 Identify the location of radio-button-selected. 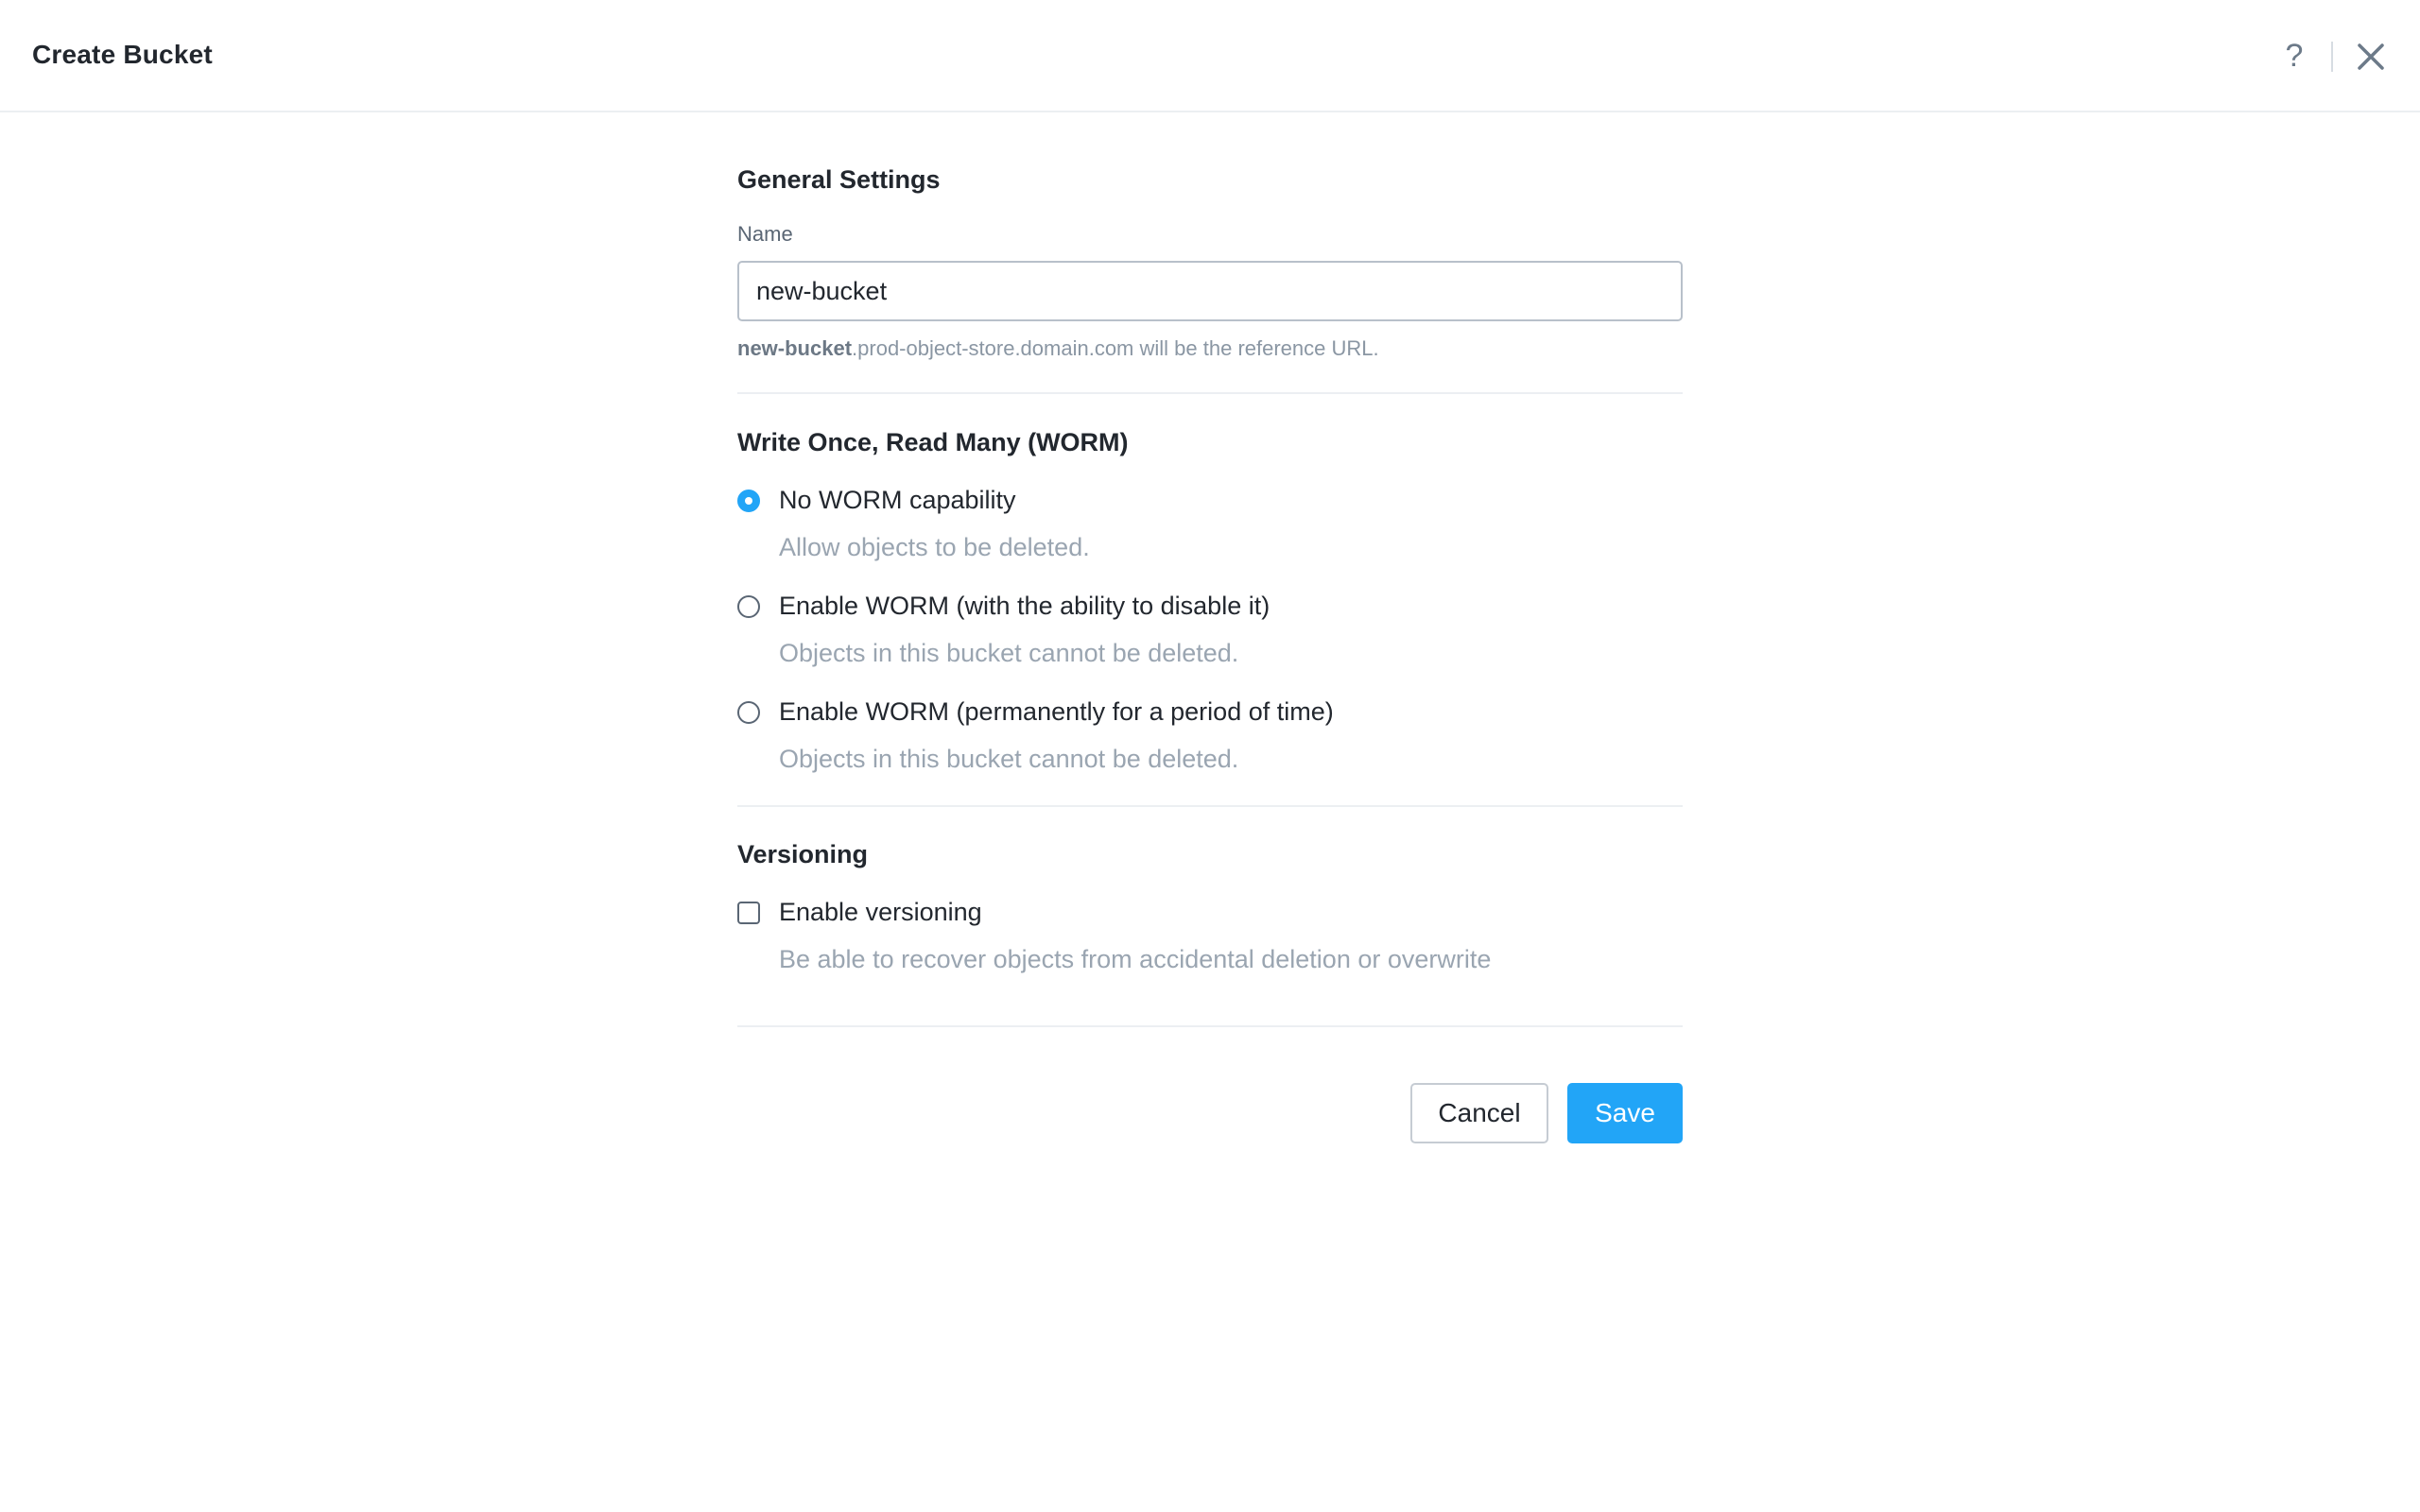
(749, 501).